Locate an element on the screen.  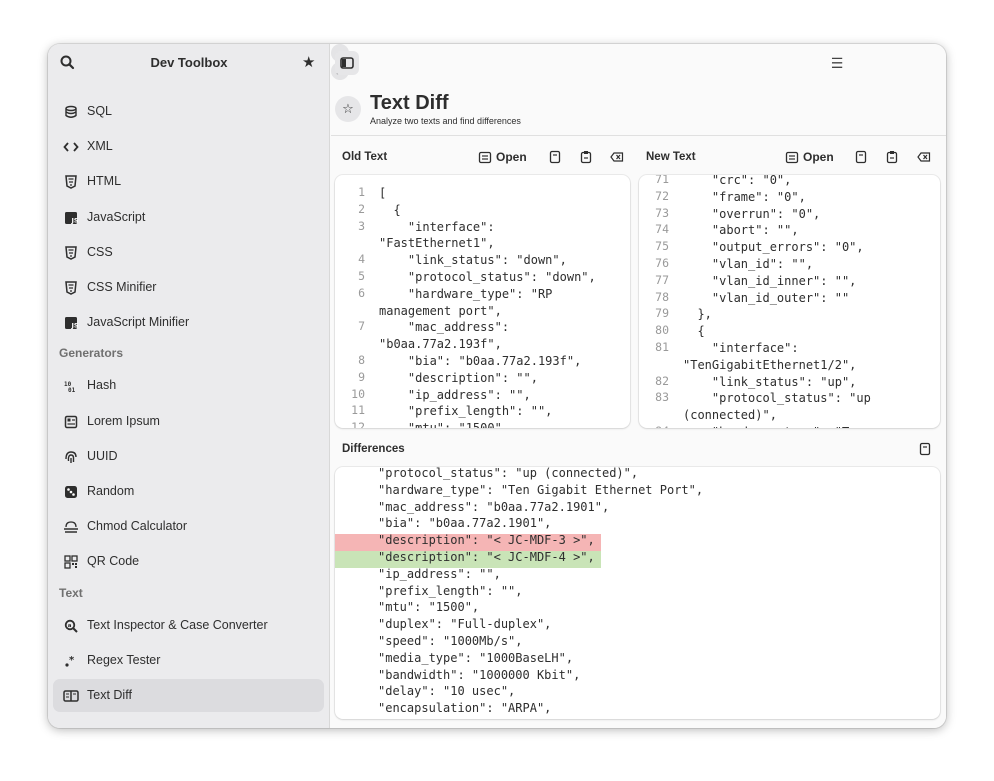
favorite-button: ☆ is located at coordinates (348, 109).